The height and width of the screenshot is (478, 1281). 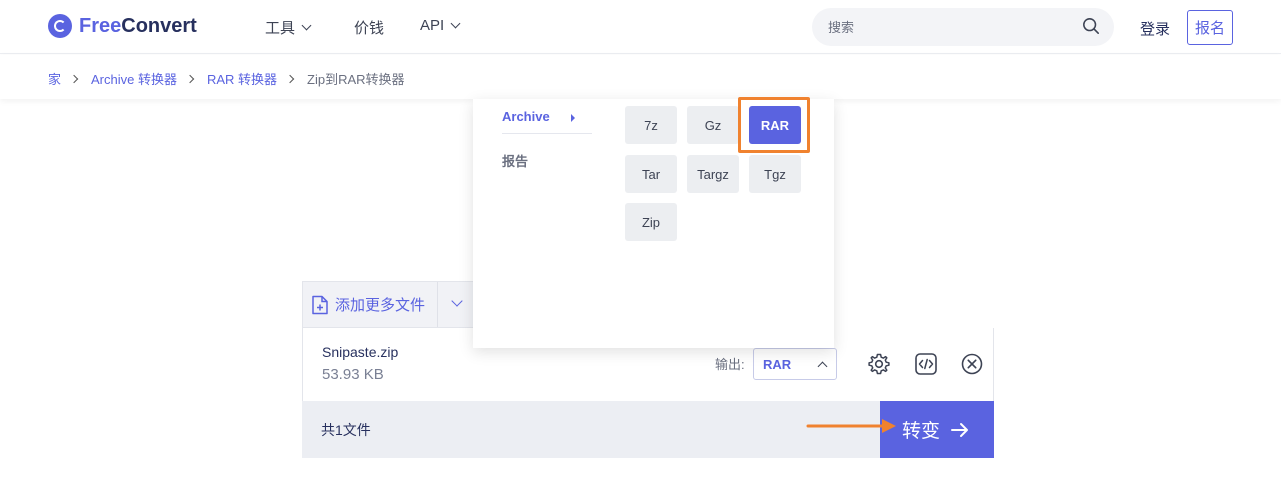 What do you see at coordinates (353, 374) in the screenshot?
I see `file-size: 53.93 KB` at bounding box center [353, 374].